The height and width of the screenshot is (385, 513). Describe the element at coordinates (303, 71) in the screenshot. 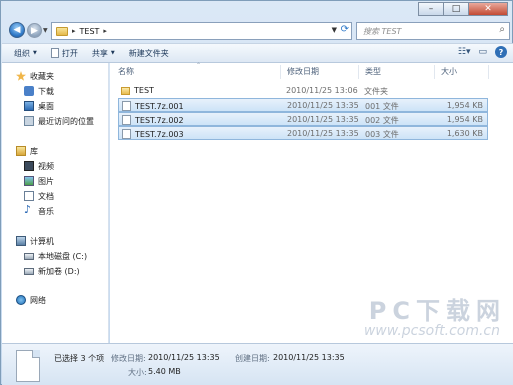

I see `column-header-date: 修改日期` at that location.